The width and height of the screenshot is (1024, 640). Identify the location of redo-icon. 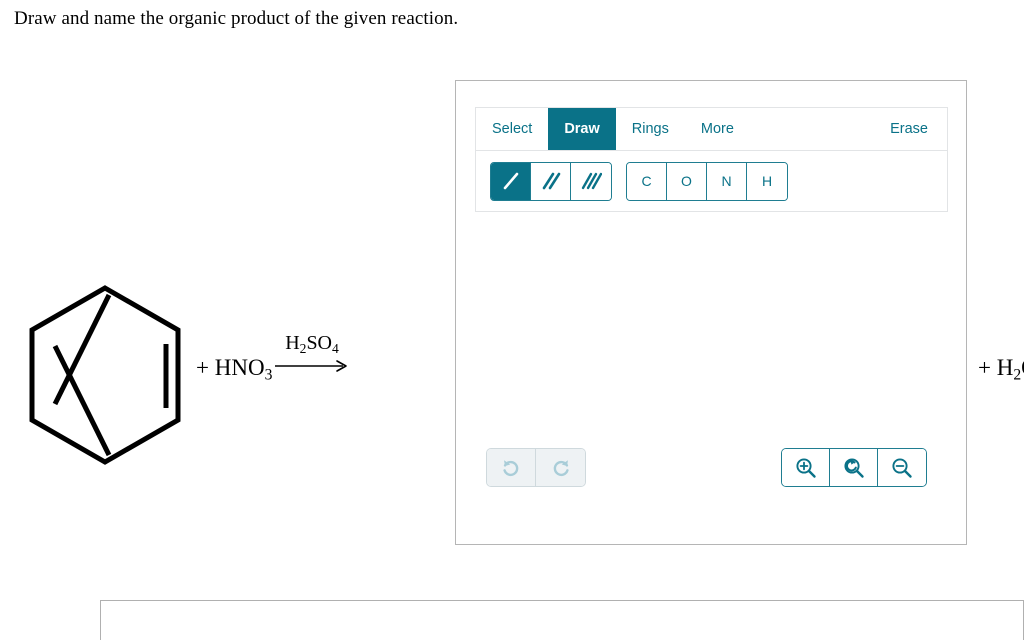
(561, 467).